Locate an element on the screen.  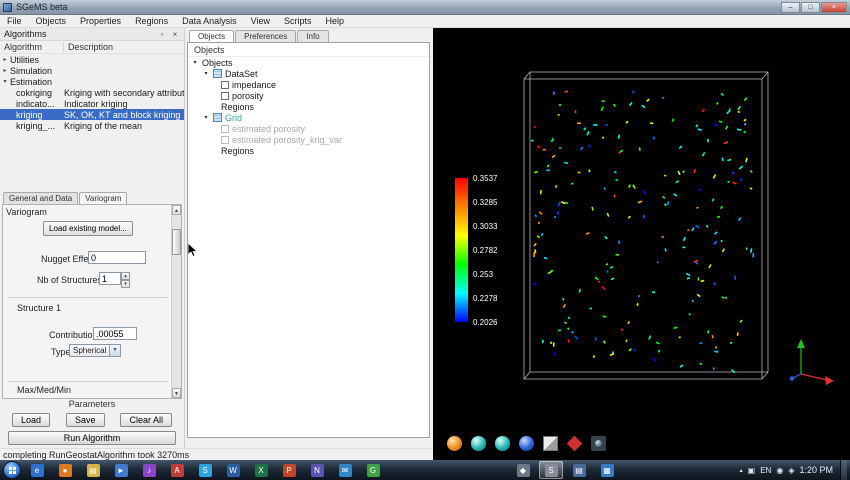
taskbar-app-8: W is located at coordinates (233, 470).